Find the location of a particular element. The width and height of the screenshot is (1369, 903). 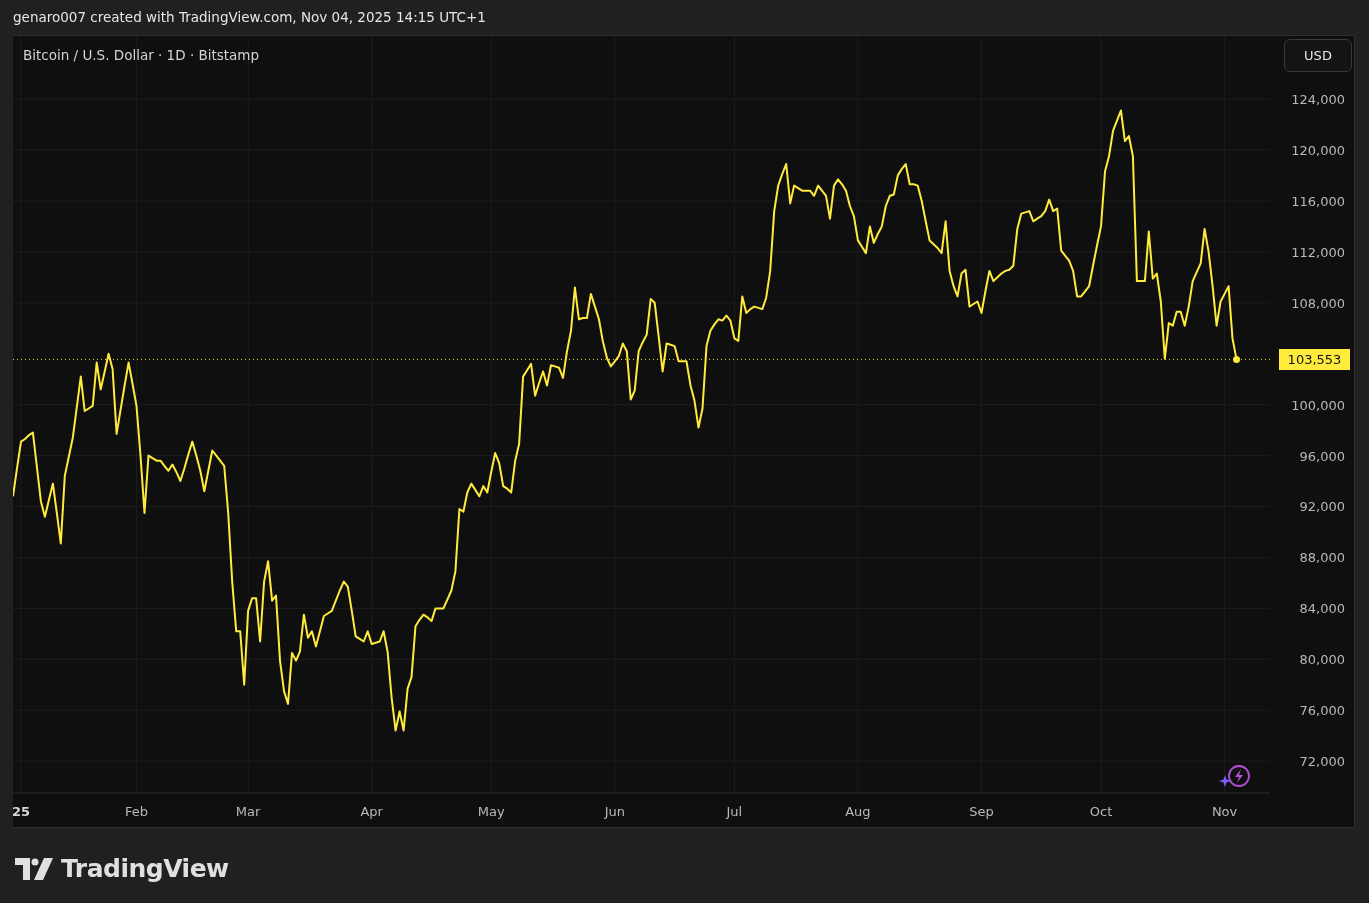

price-axis-label: 84,000 is located at coordinates (1322, 609).